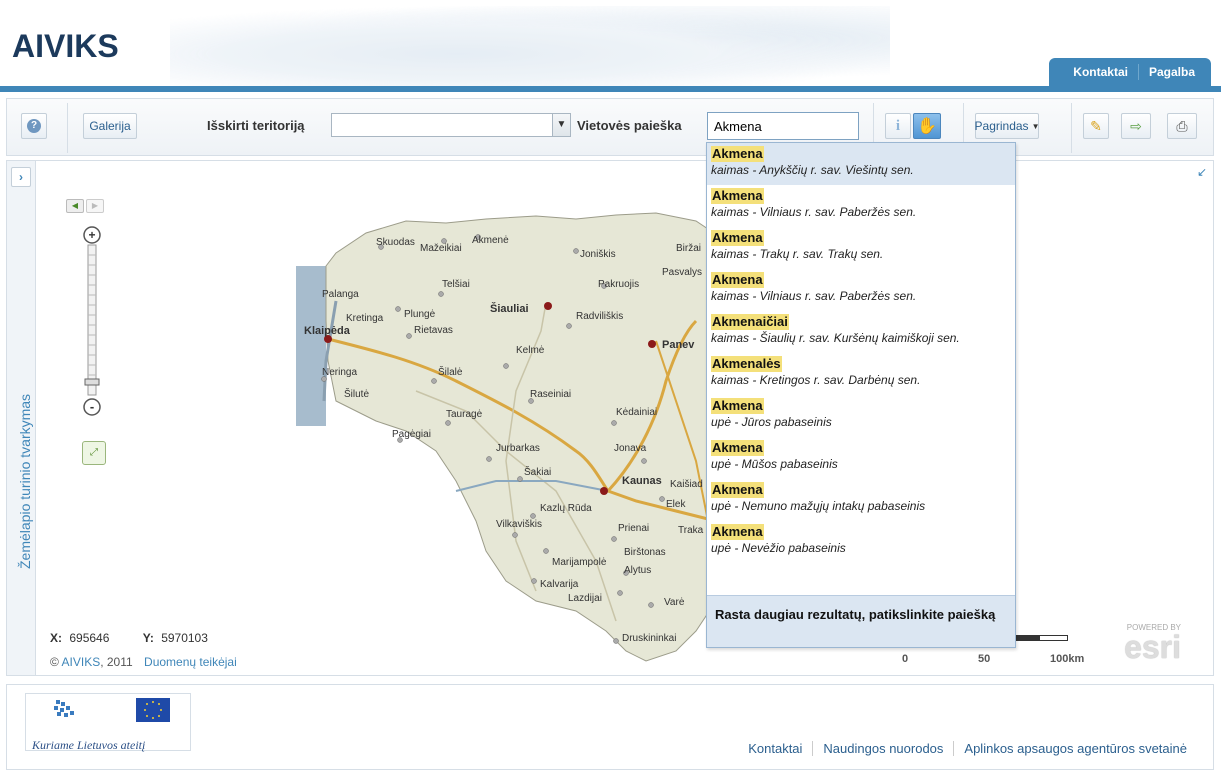 Image resolution: width=1221 pixels, height=776 pixels. Describe the element at coordinates (95, 206) in the screenshot. I see `next-extent-button: ▶` at that location.